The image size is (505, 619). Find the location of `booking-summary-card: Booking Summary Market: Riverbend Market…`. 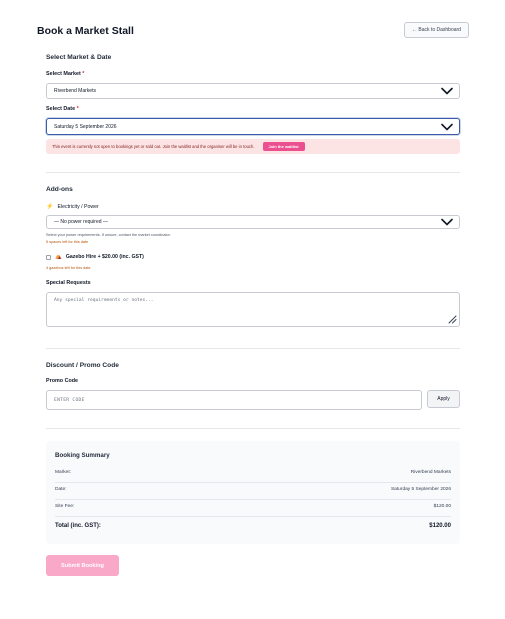

booking-summary-card: Booking Summary Market: Riverbend Market… is located at coordinates (253, 492).